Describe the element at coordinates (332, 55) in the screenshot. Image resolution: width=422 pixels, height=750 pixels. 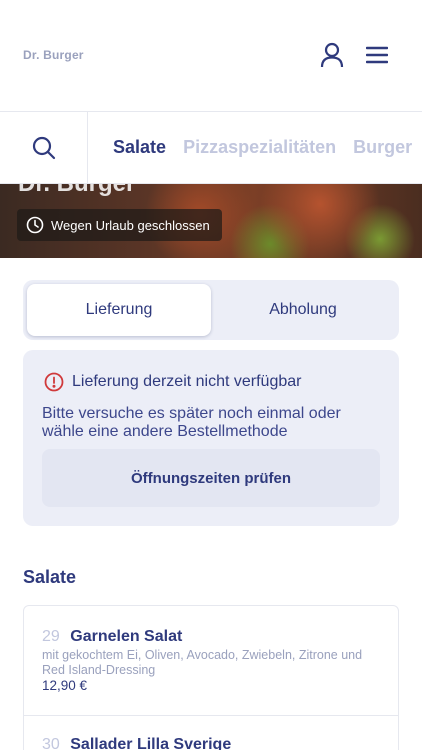
I see `user-icon` at that location.